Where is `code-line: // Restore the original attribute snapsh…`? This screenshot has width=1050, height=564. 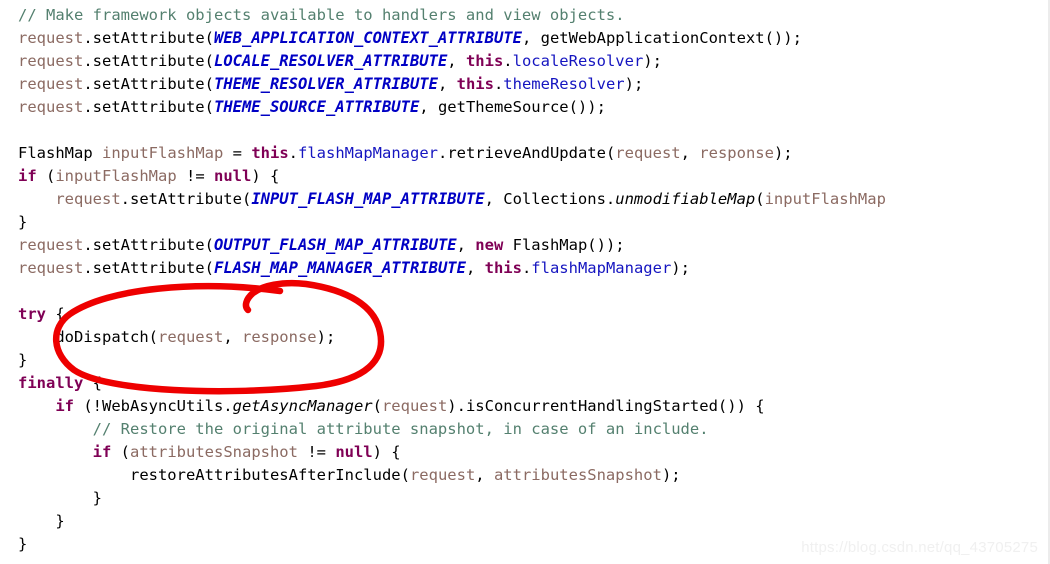
code-line: // Restore the original attribute snapsh… is located at coordinates (533, 429).